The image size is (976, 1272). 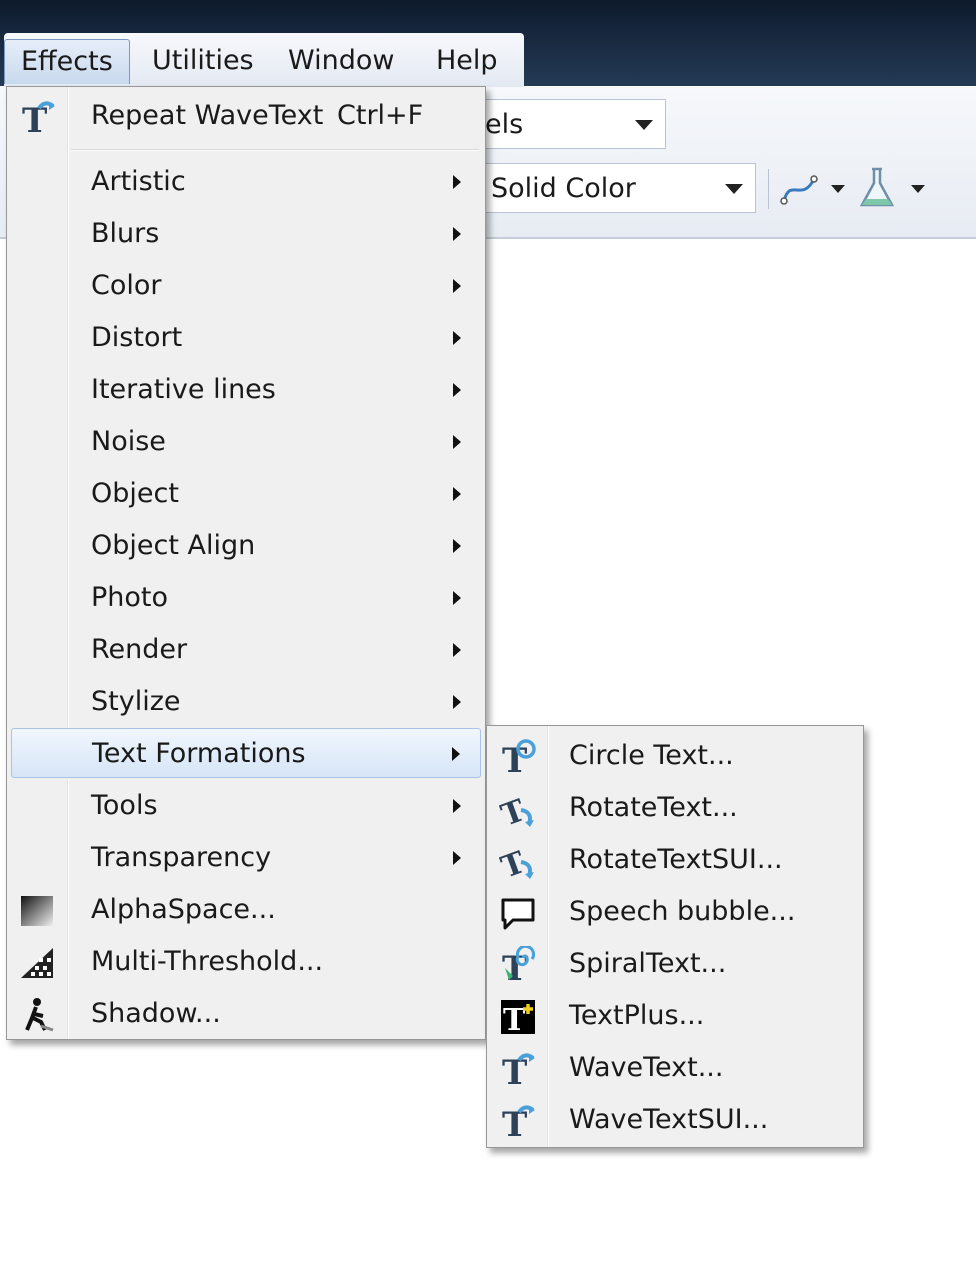 I want to click on fill-mode-combo: Solid Color, so click(x=616, y=188).